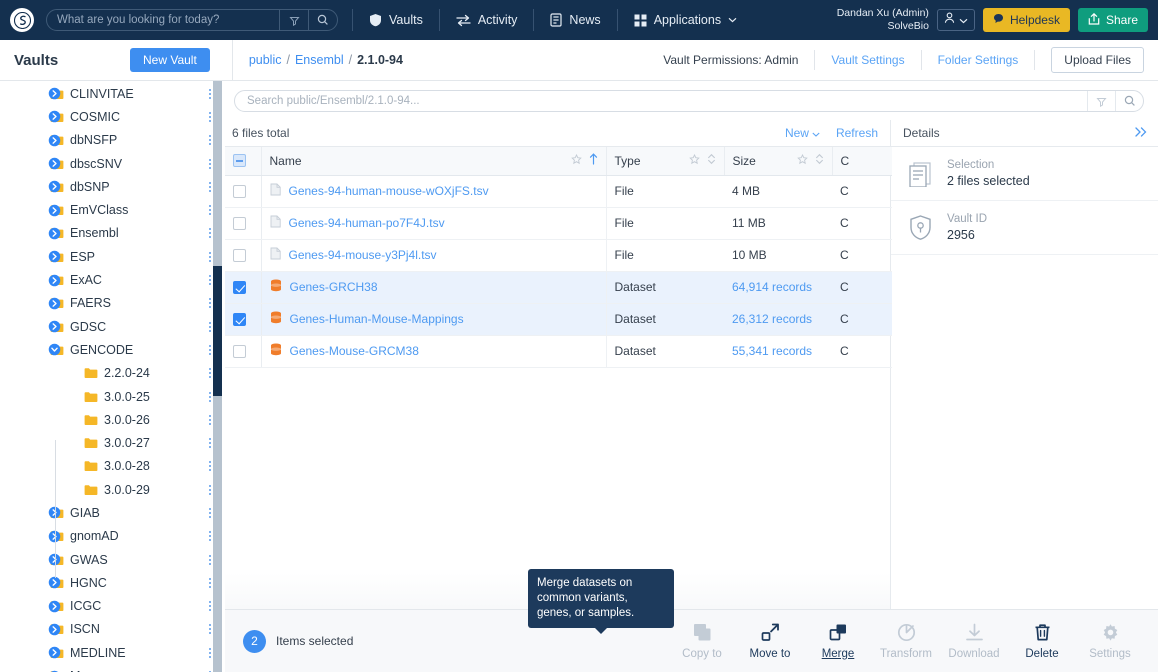 This screenshot has height=672, width=1158. I want to click on sidebar-item-m: M, so click(112, 668).